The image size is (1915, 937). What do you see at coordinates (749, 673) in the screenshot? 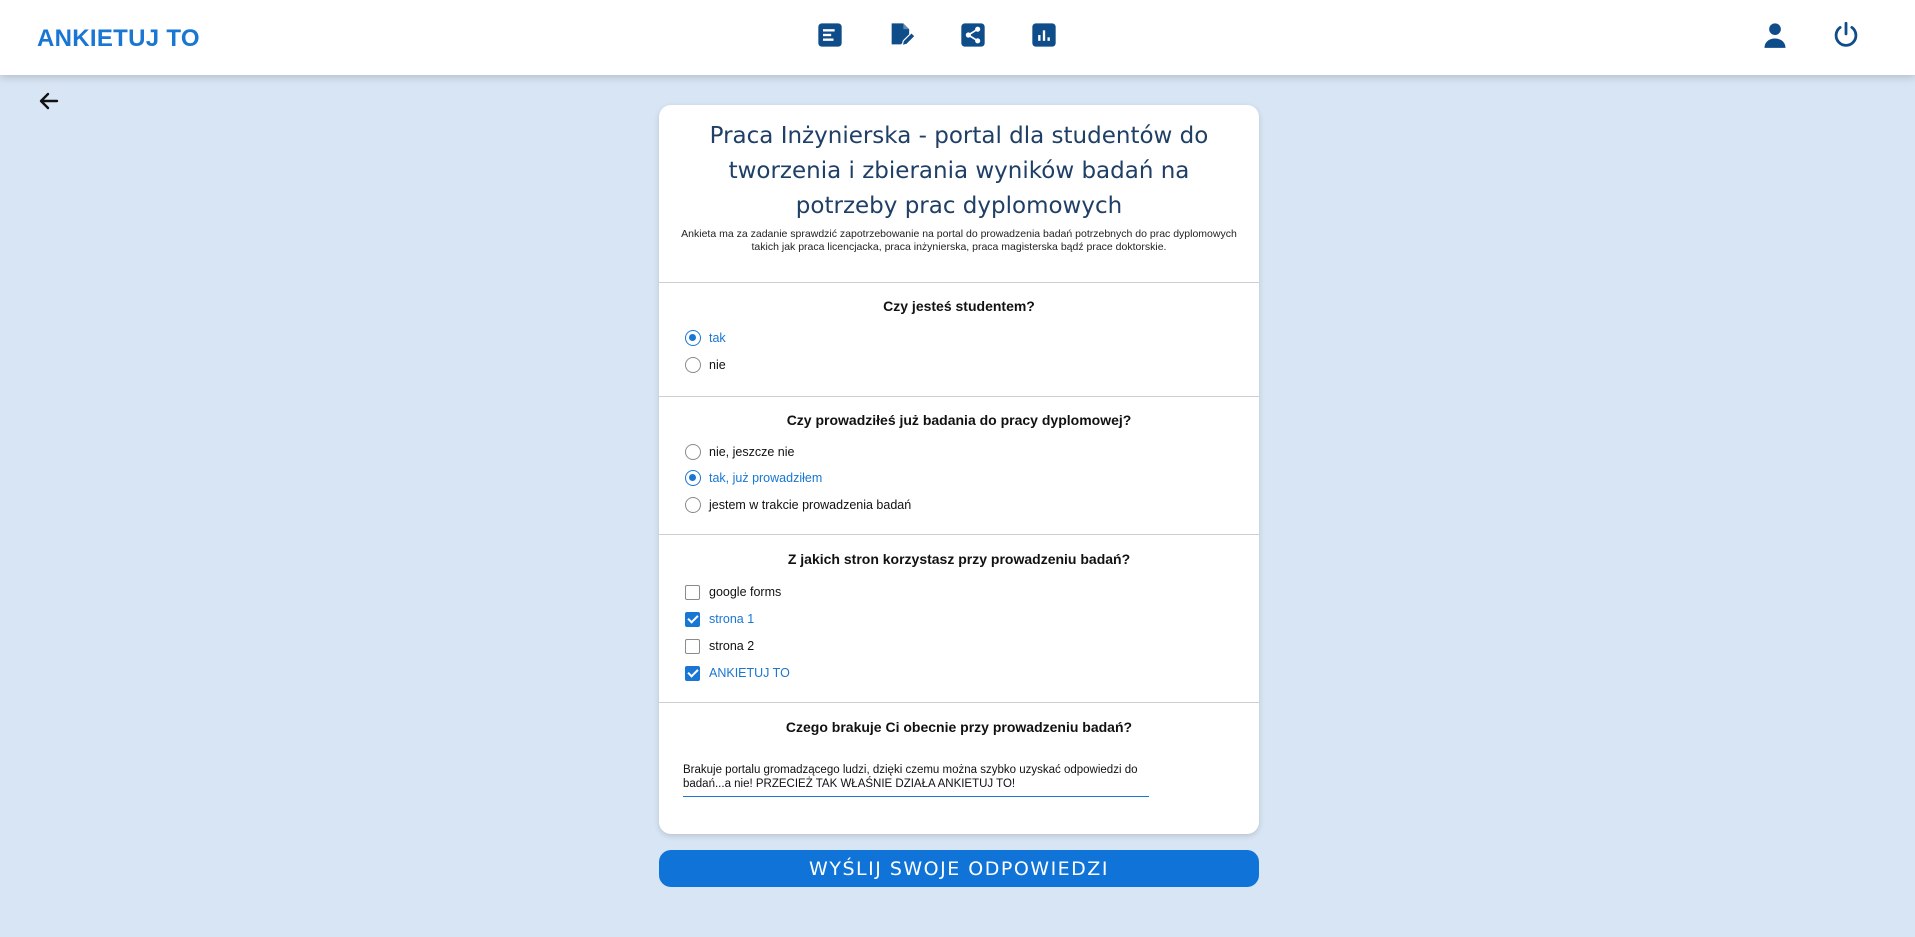
I see `option-label: ANKIETUJ TO` at bounding box center [749, 673].